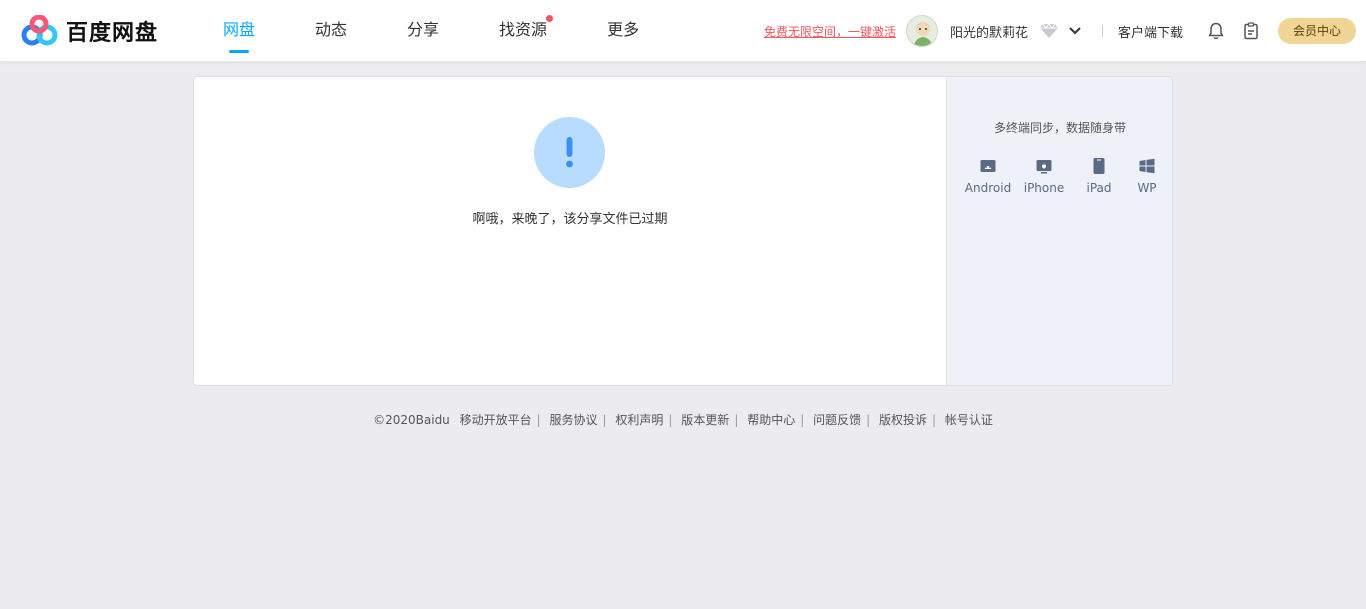  Describe the element at coordinates (1099, 166) in the screenshot. I see `ipad-icon` at that location.